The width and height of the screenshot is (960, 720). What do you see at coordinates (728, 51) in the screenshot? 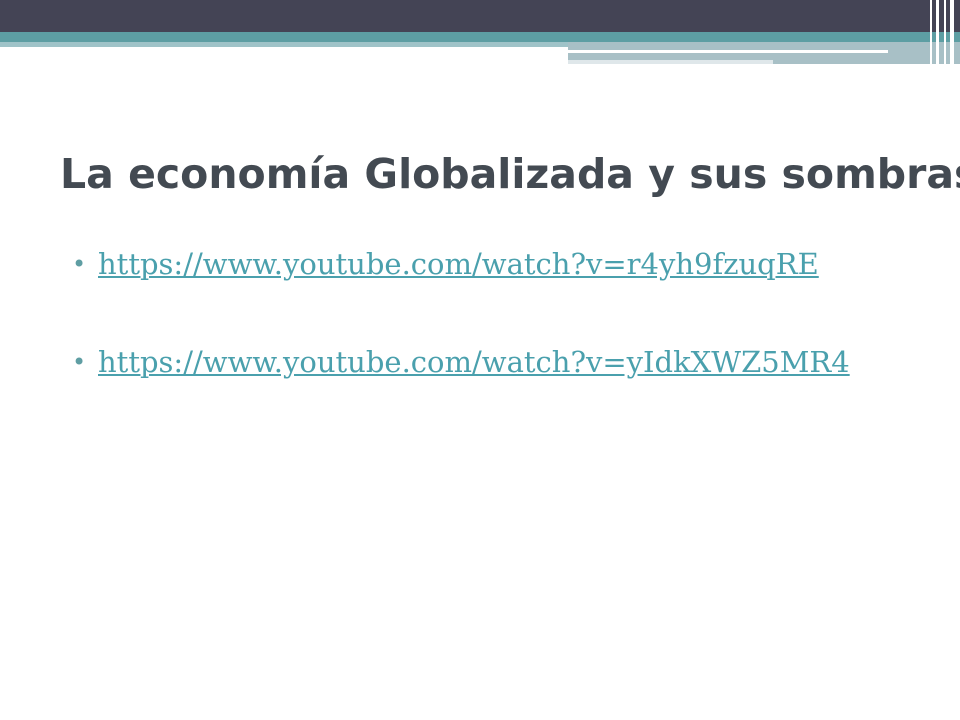
I see `header-accent-line` at bounding box center [728, 51].